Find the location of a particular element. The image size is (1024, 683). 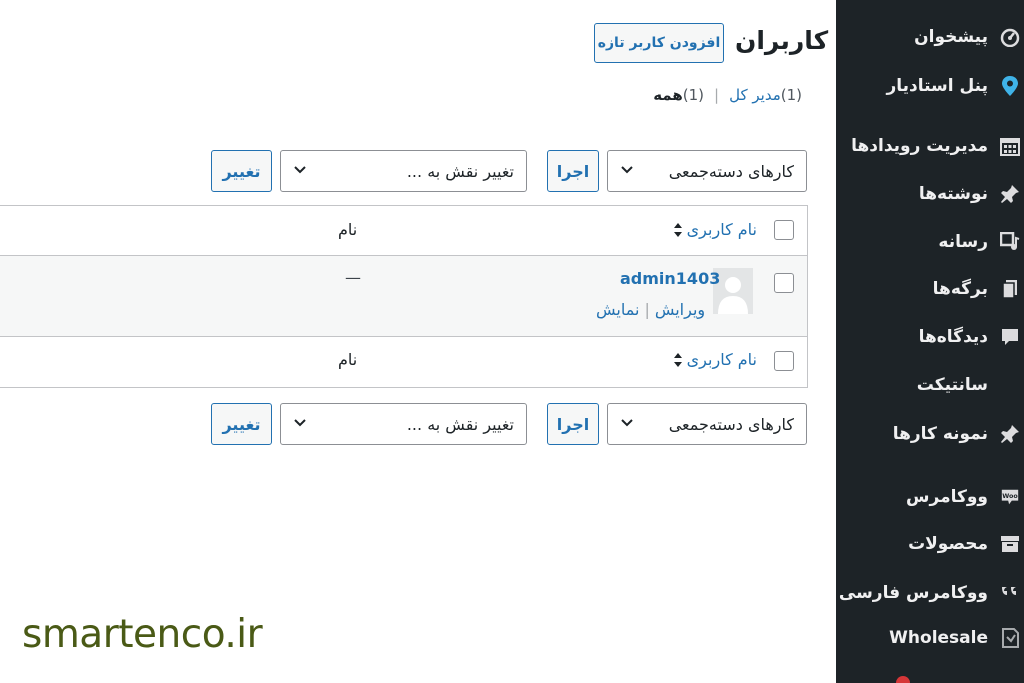

select-all-checkbox is located at coordinates (784, 230).